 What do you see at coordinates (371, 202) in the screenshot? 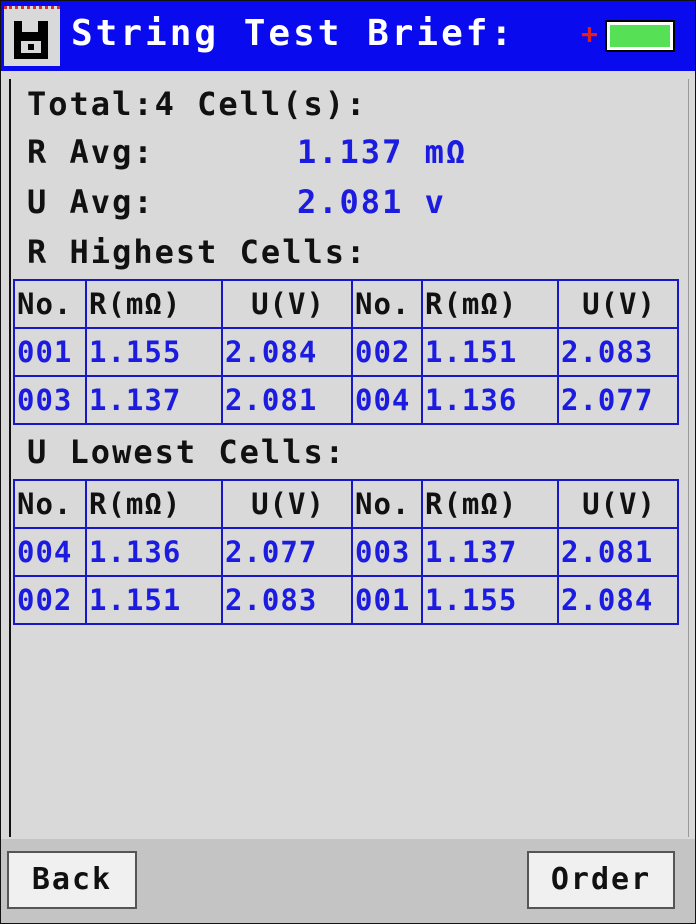
I see `u-avg-value: 2.081 v` at bounding box center [371, 202].